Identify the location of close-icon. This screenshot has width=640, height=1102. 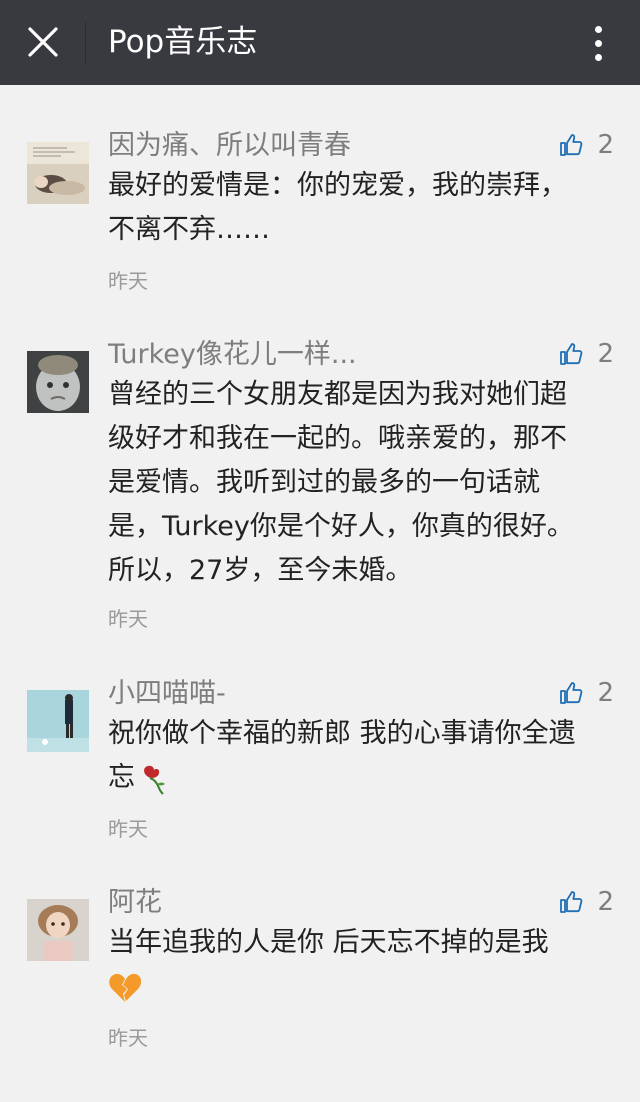
(43, 42).